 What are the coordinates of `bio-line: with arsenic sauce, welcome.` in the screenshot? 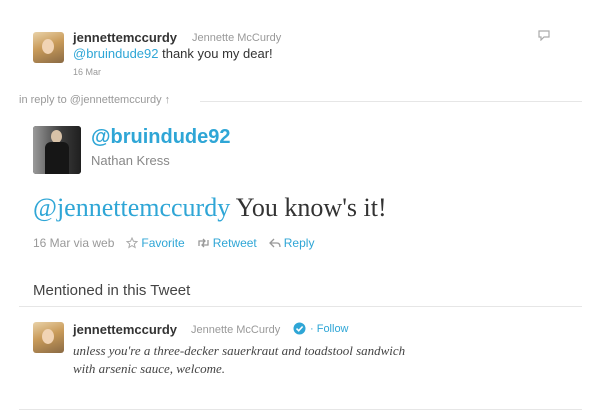 It's located at (149, 368).